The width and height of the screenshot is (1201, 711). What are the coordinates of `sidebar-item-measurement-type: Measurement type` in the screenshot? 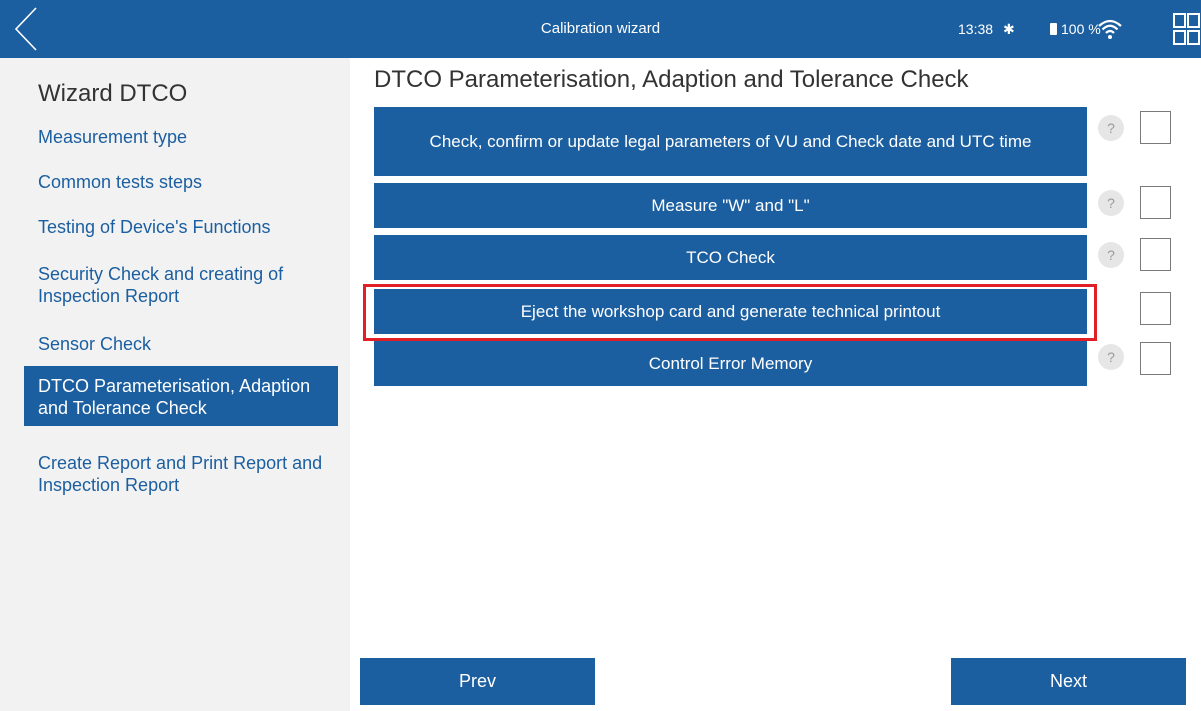 It's located at (181, 137).